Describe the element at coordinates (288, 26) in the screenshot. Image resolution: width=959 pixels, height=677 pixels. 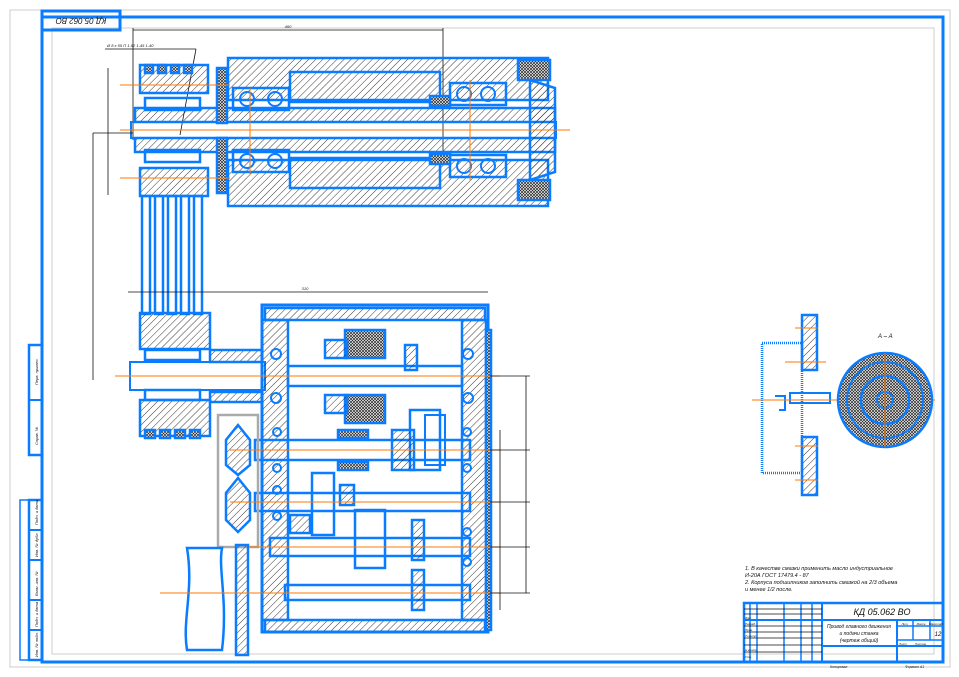
I see `dimension-label: 460` at that location.